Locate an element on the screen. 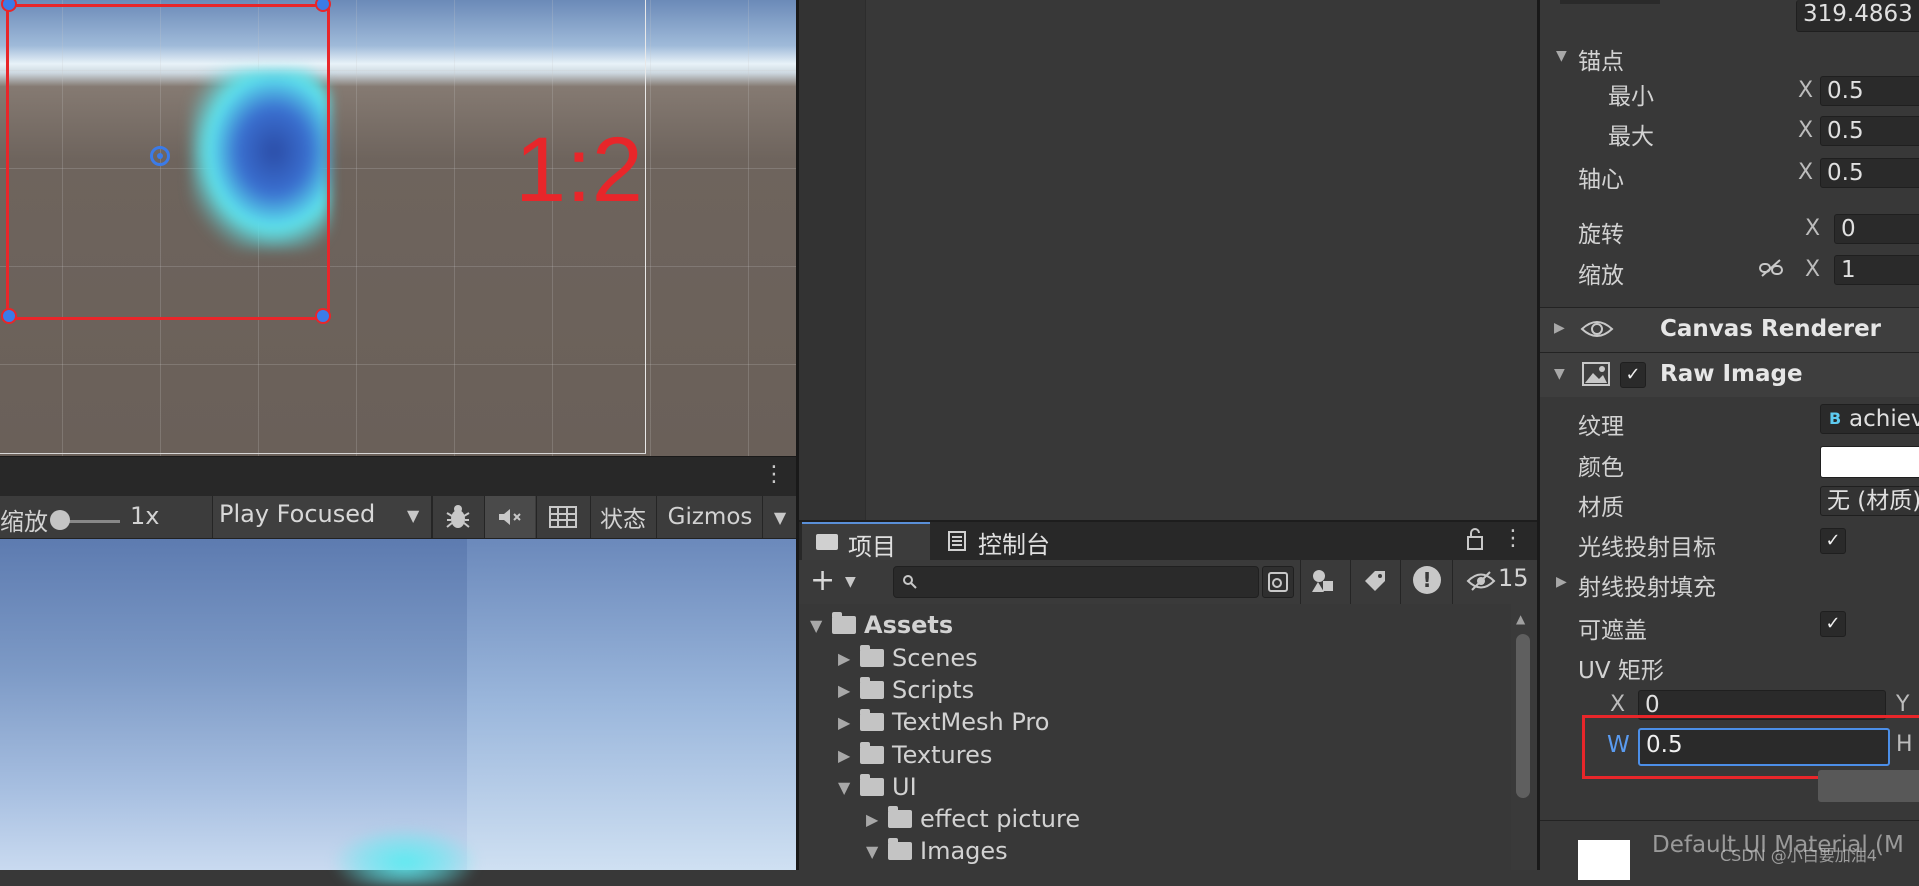  scale-x-field: 1 is located at coordinates (1876, 270).